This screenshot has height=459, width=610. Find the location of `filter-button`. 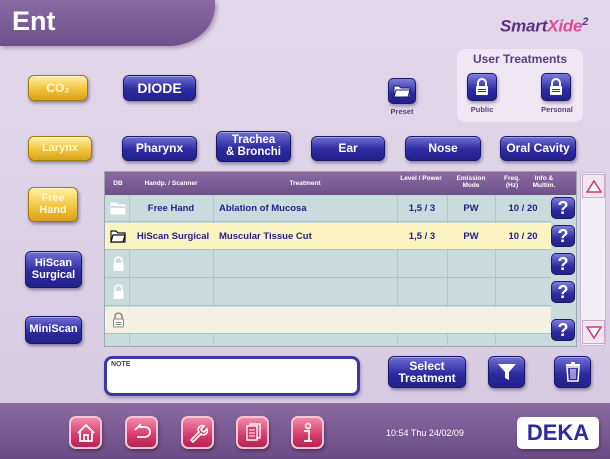

filter-button is located at coordinates (506, 372).